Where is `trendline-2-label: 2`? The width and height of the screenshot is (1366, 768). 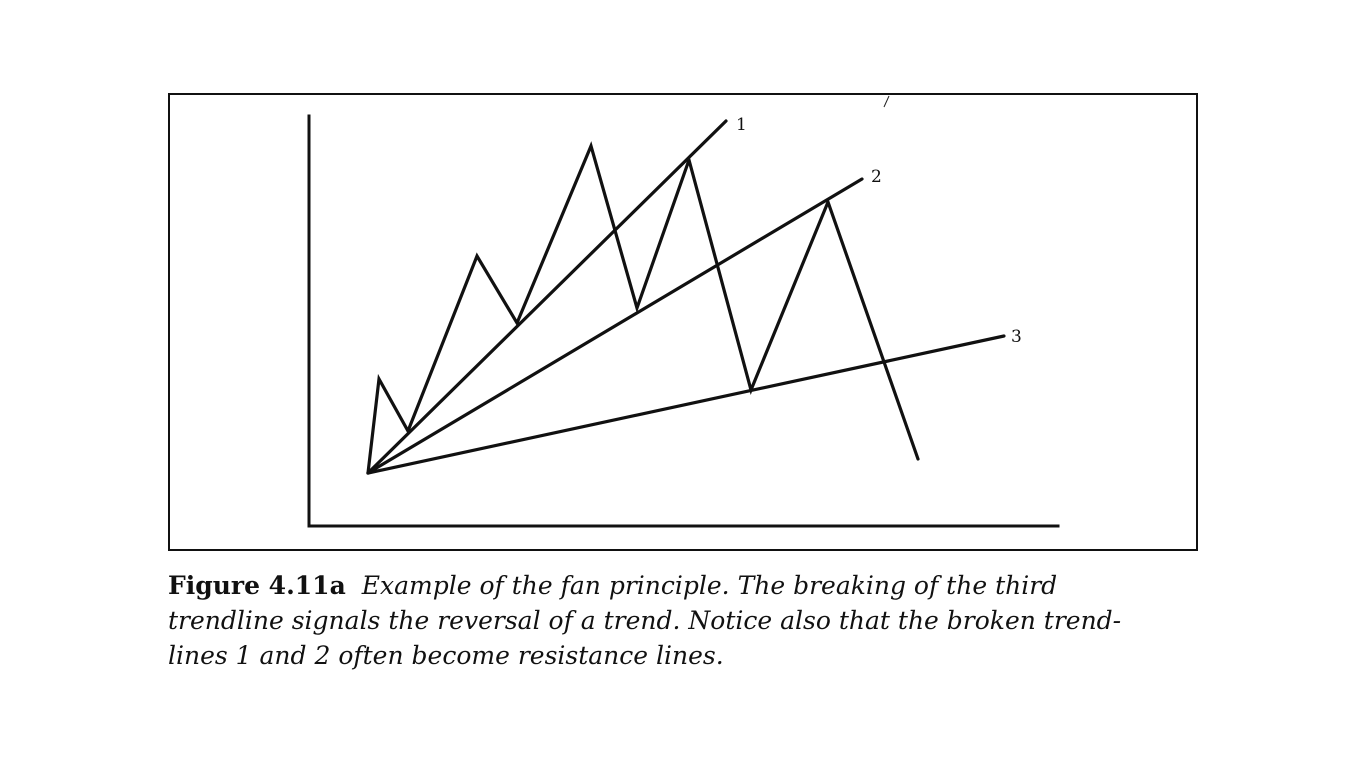
trendline-2-label: 2 is located at coordinates (876, 177).